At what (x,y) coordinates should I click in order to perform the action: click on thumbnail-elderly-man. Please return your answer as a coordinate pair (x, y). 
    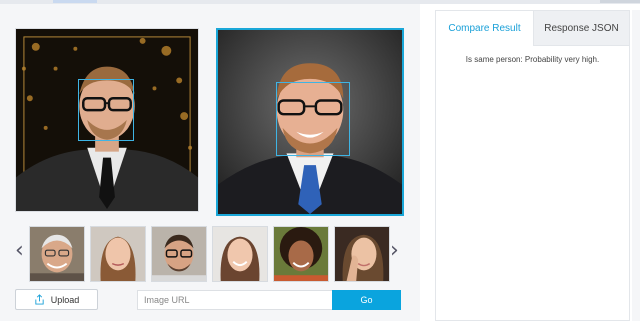
    Looking at the image, I should click on (57, 254).